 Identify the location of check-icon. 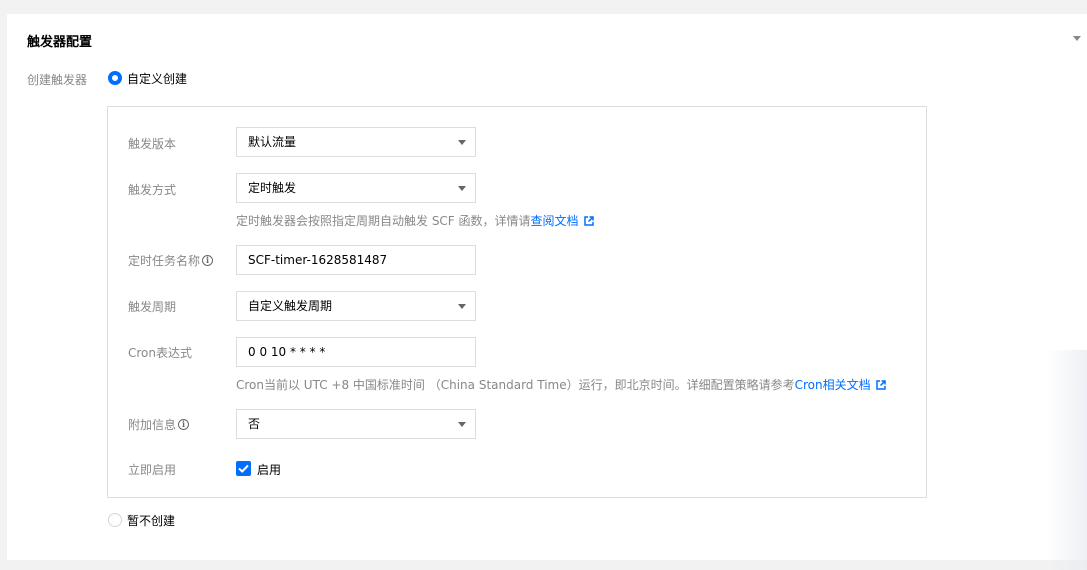
(243, 468).